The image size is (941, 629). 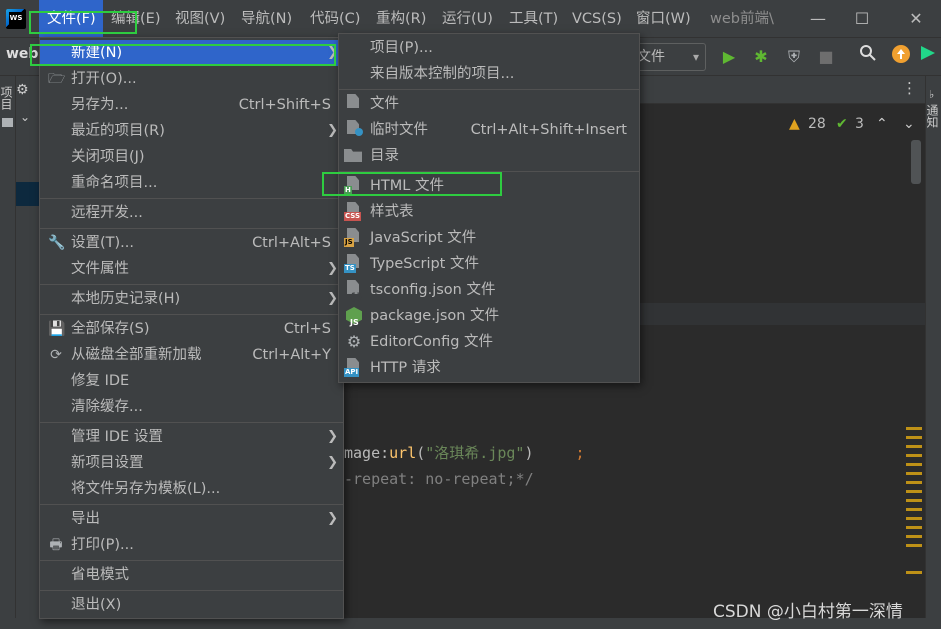 What do you see at coordinates (489, 156) in the screenshot?
I see `new-directory: 目录` at bounding box center [489, 156].